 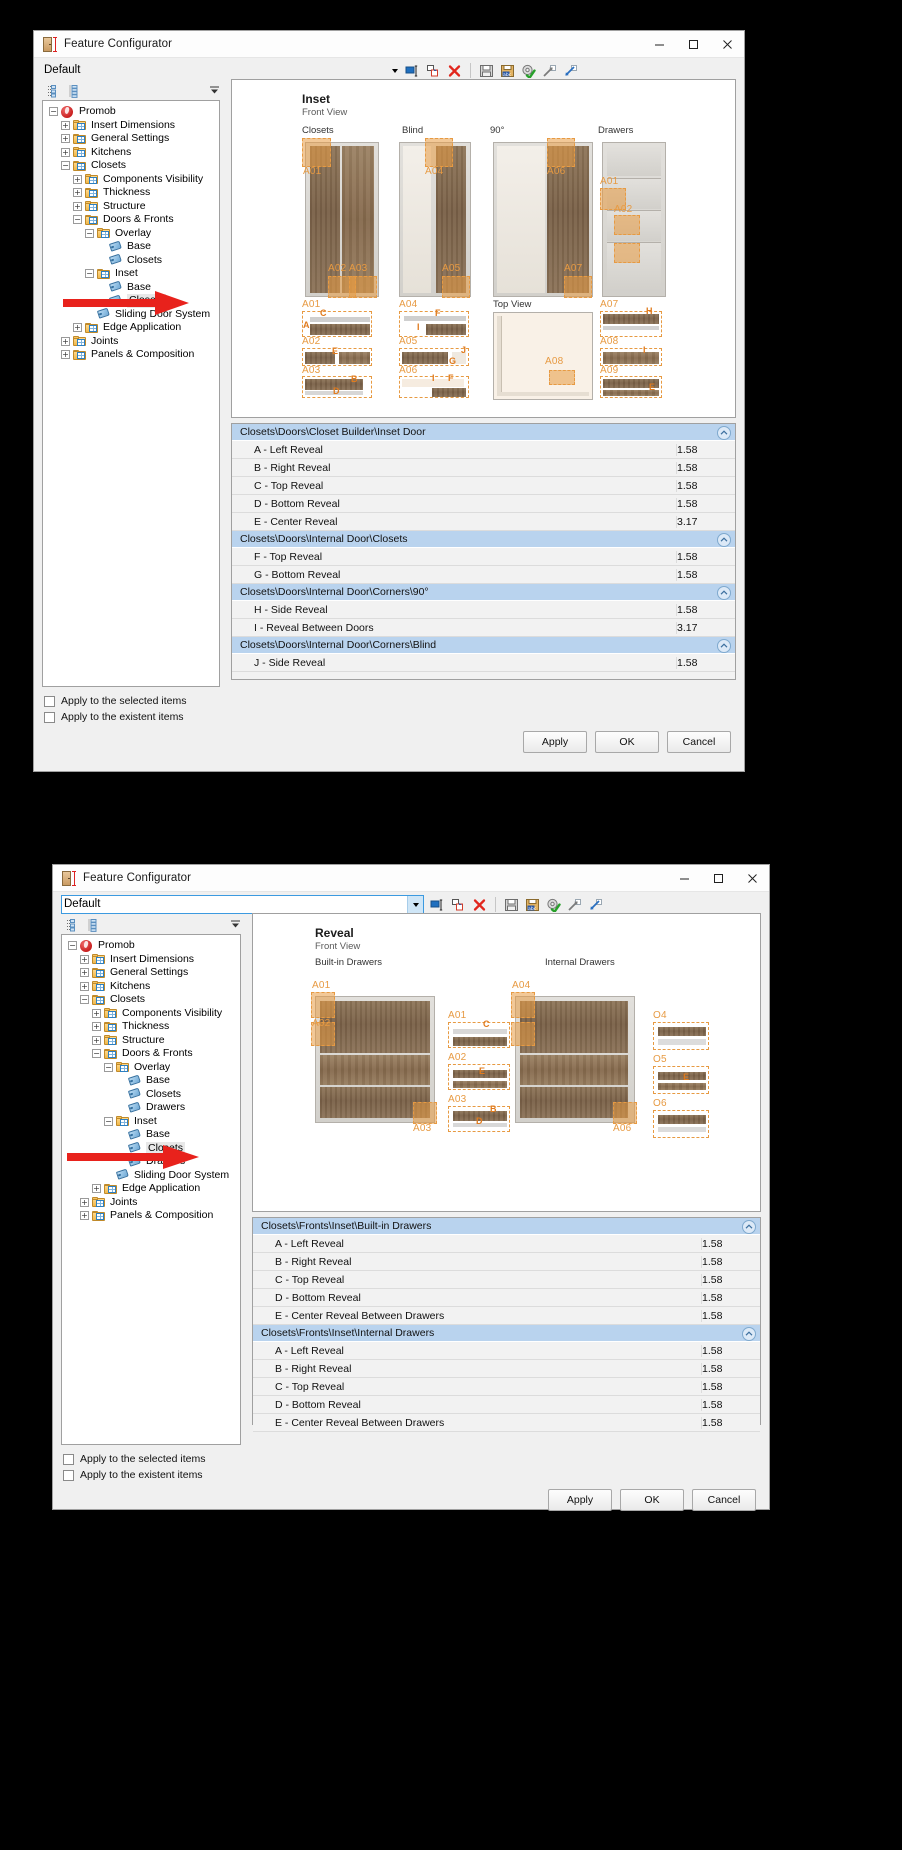 I want to click on tree-item-edge-application: + Edge Application, so click(x=151, y=1189).